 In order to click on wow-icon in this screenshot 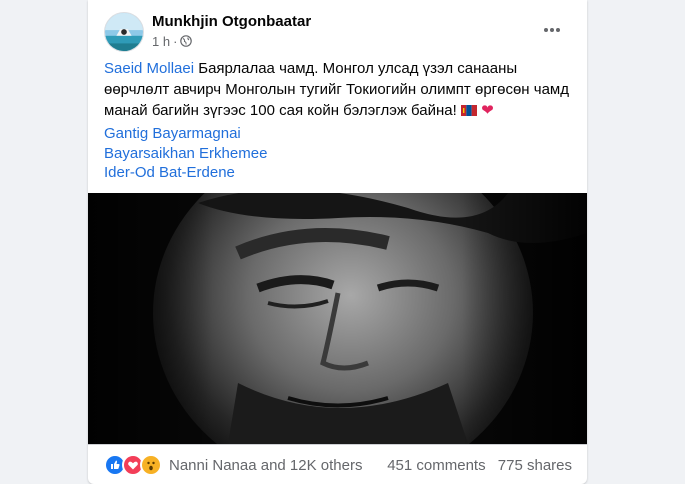, I will do `click(151, 465)`.